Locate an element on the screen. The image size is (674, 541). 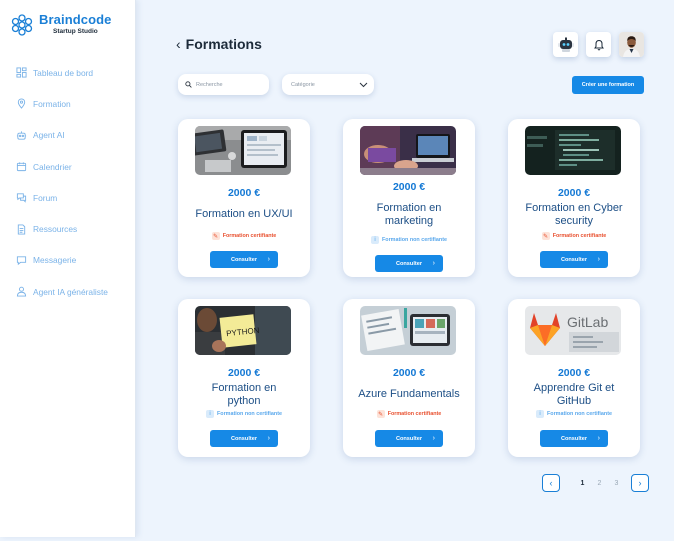
search-box is located at coordinates (223, 84).